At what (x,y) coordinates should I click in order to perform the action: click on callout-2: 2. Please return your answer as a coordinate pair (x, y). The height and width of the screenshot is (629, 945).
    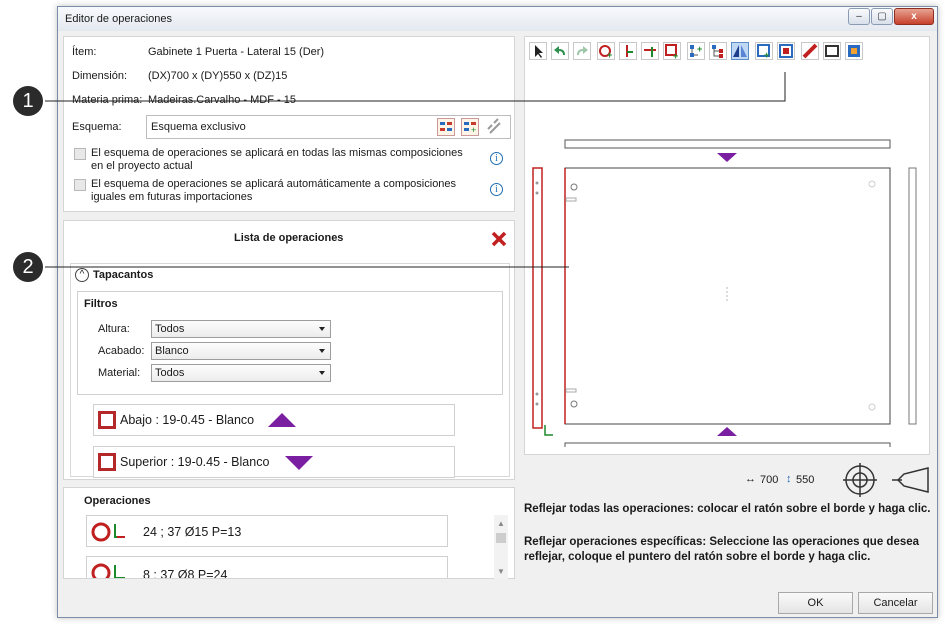
    Looking at the image, I should click on (28, 267).